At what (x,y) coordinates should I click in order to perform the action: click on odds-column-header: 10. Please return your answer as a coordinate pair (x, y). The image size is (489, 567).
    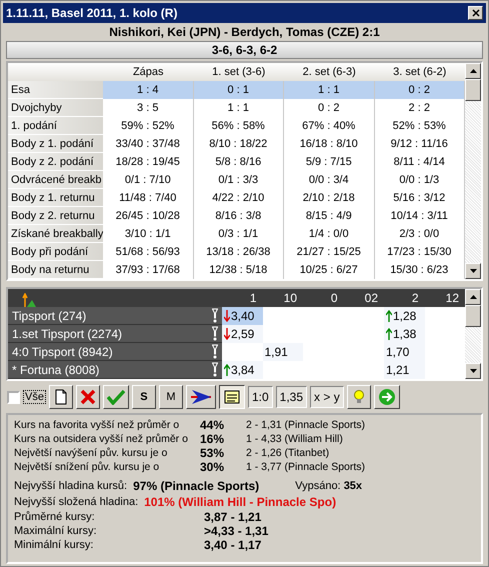
    Looking at the image, I should click on (282, 298).